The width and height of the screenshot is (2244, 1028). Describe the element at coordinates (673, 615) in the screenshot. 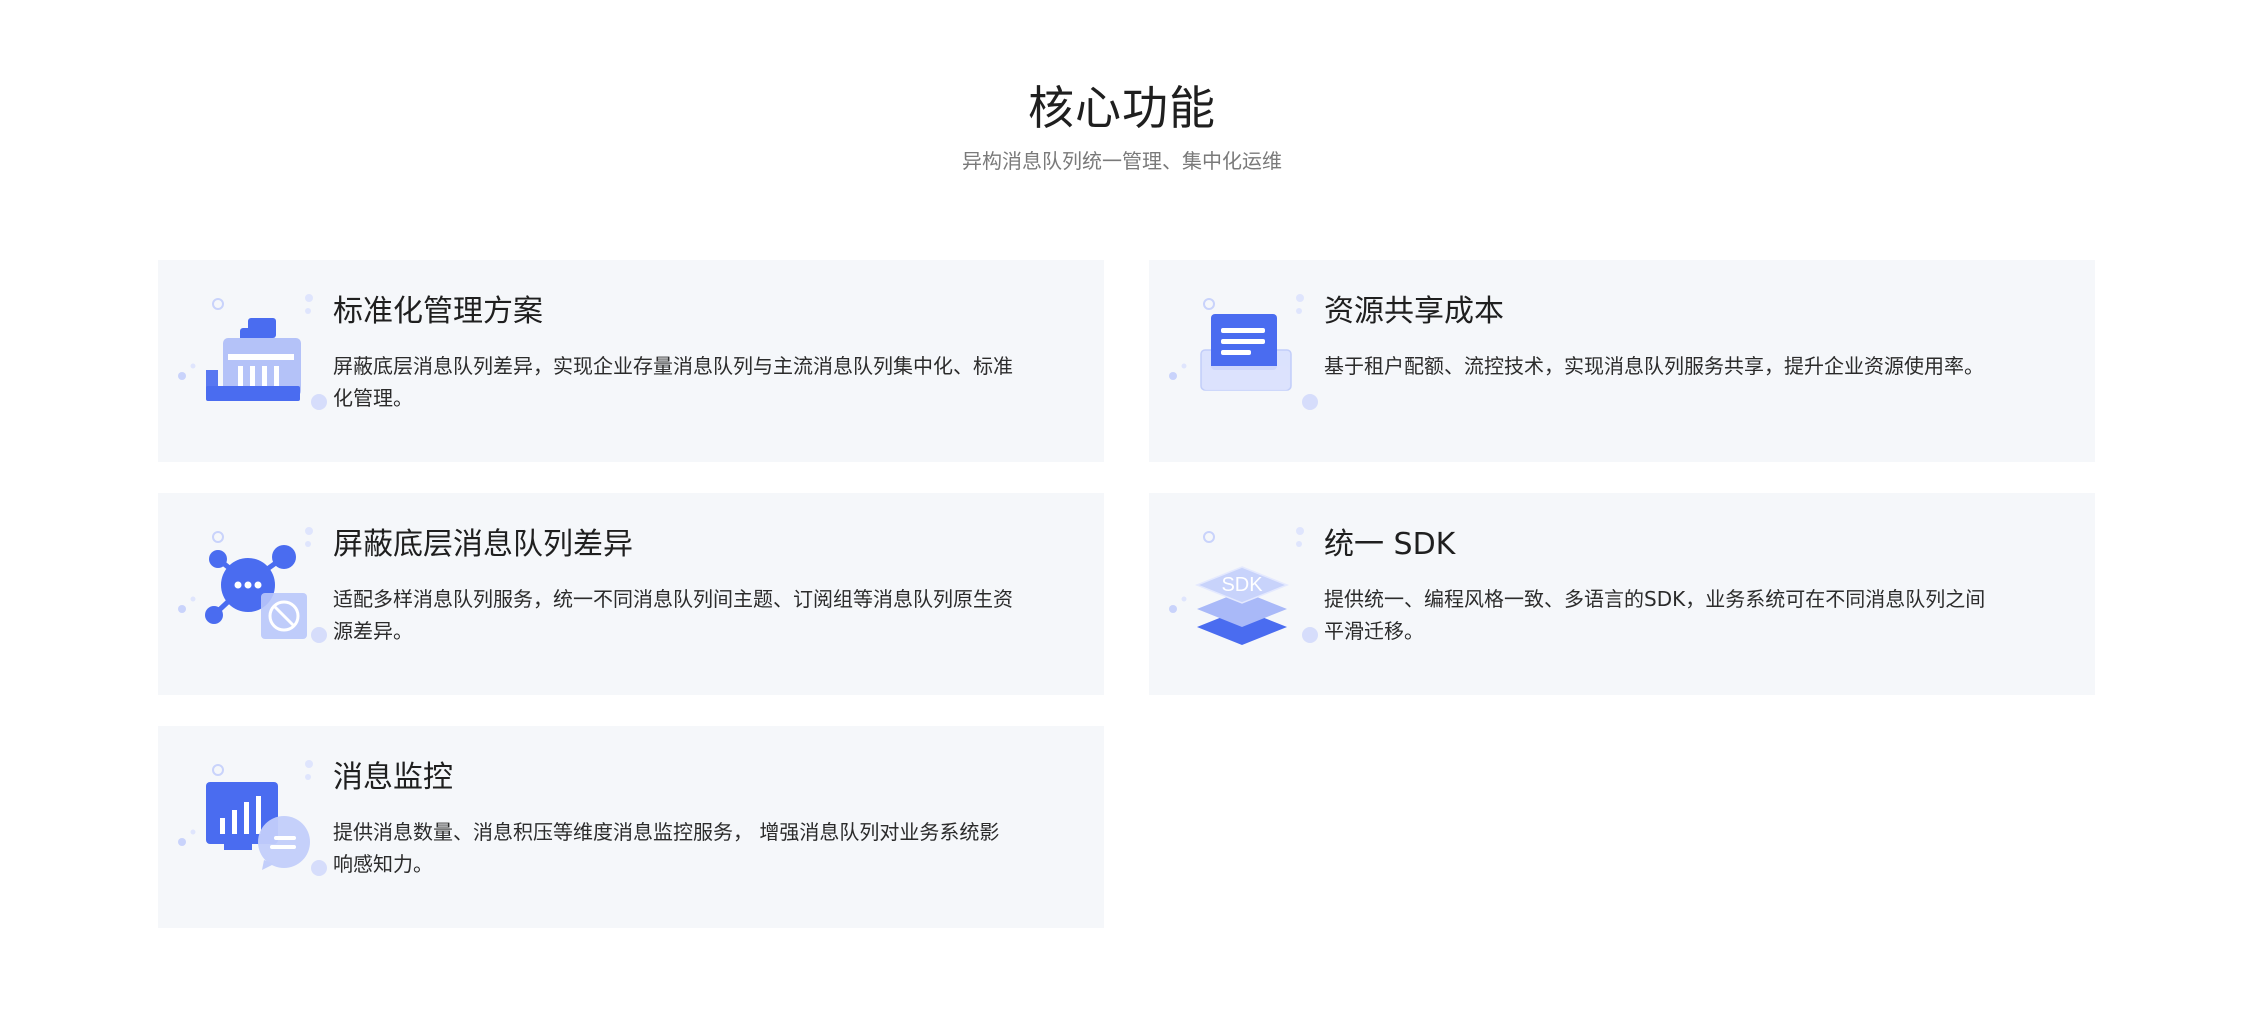

I see `card-description: 适配多样消息队列服务，统一不同消息队列间主题、订阅组等消息队列原生资源差异。` at that location.